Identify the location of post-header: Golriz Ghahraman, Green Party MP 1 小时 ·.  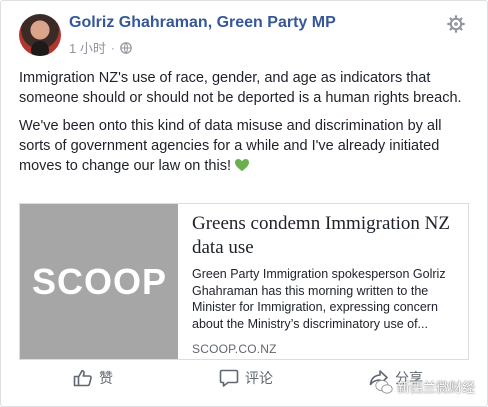
(244, 35).